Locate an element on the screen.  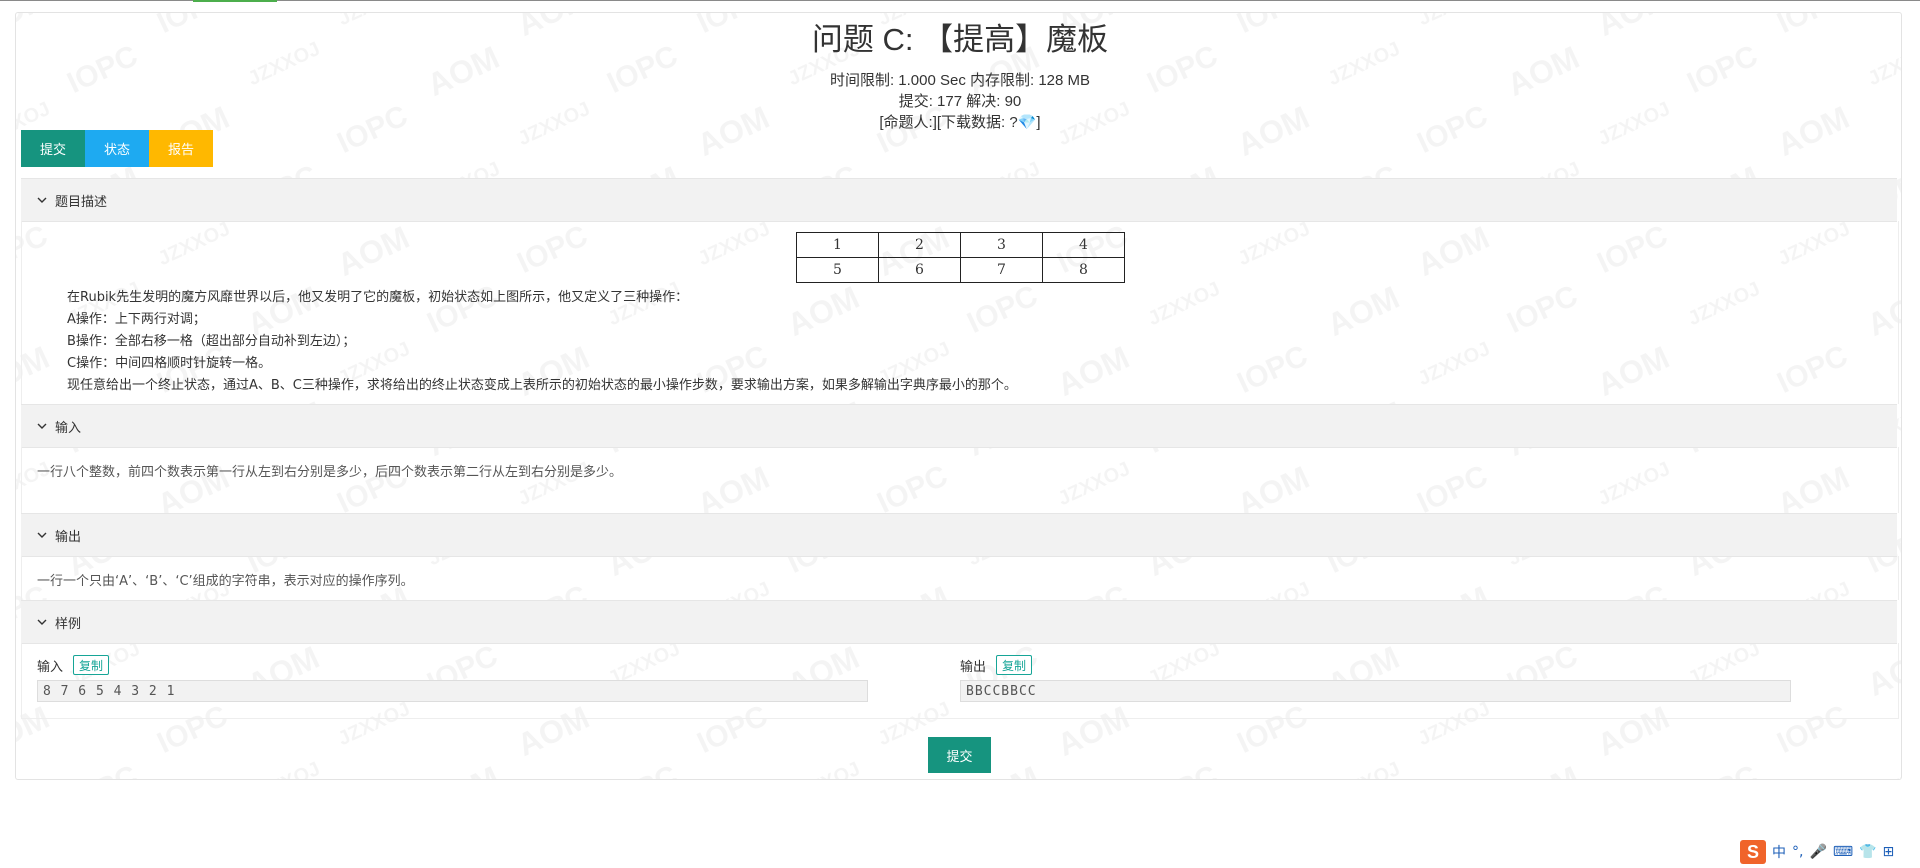
board-cell: 7 is located at coordinates (1001, 270).